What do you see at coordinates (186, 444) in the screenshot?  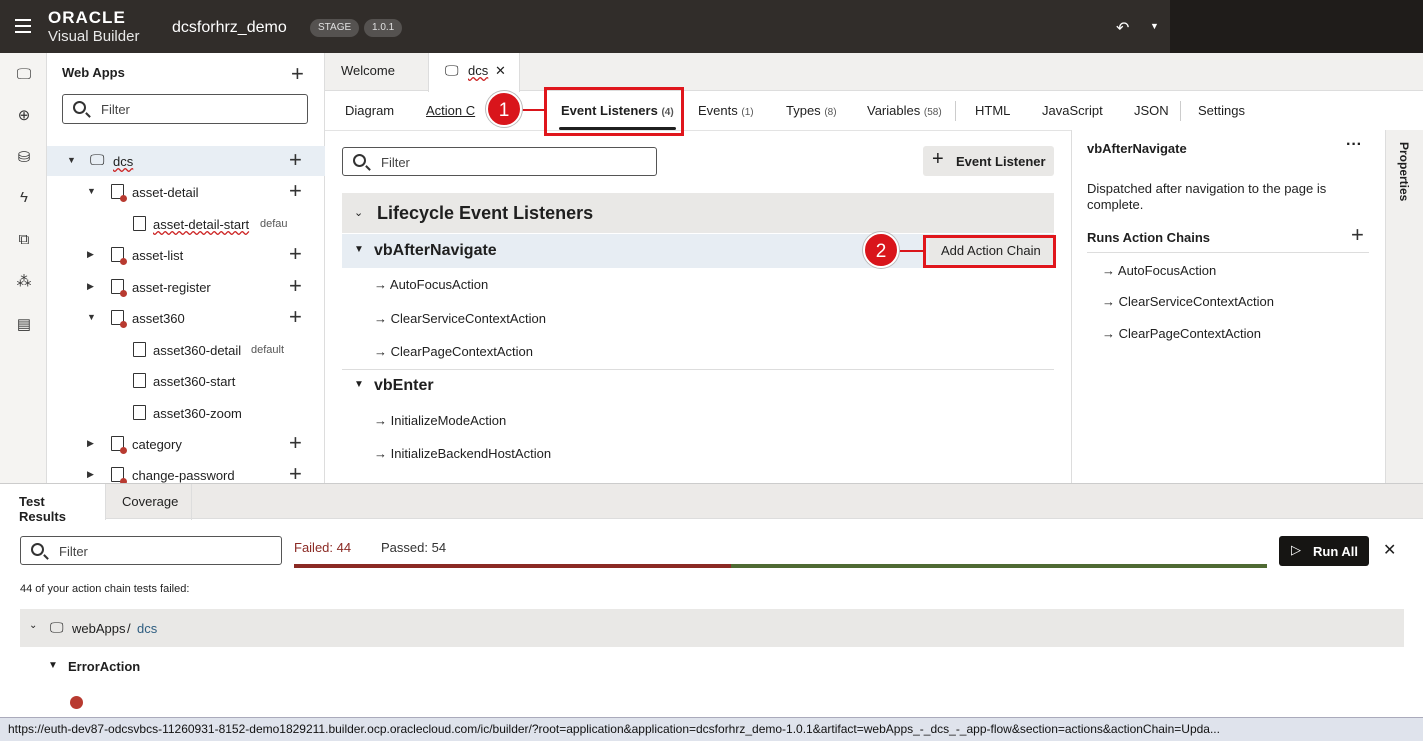 I see `tree-item-category: ▶ category +` at bounding box center [186, 444].